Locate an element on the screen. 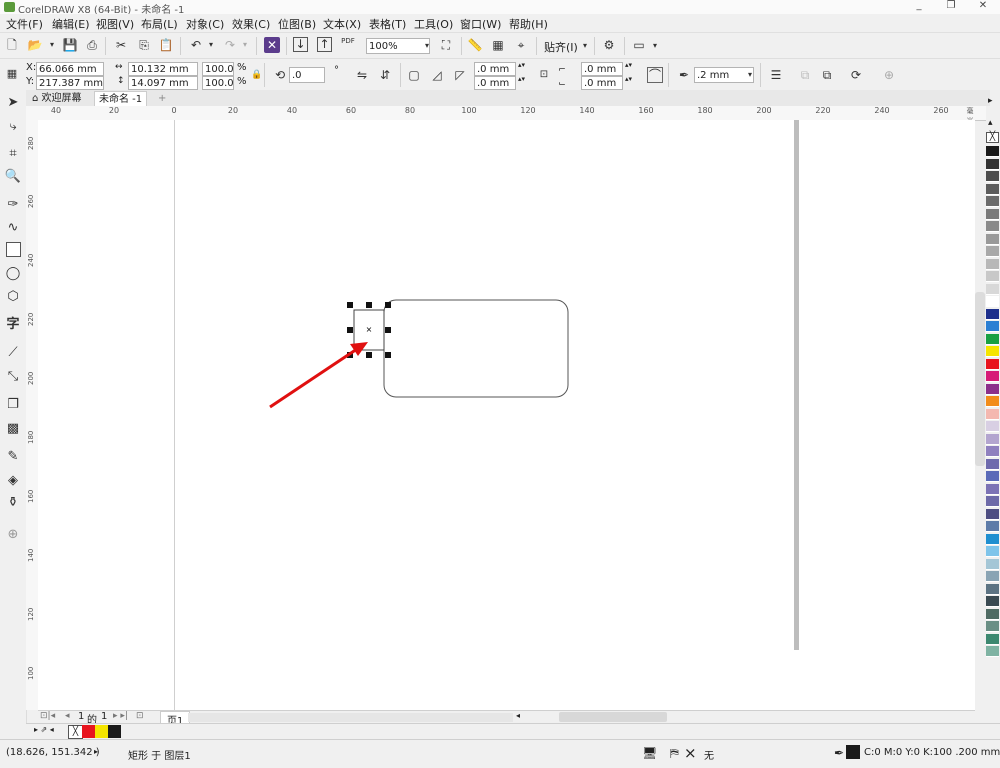 This screenshot has height=768, width=1000. shape-tool-icon: ⤷ is located at coordinates (13, 127).